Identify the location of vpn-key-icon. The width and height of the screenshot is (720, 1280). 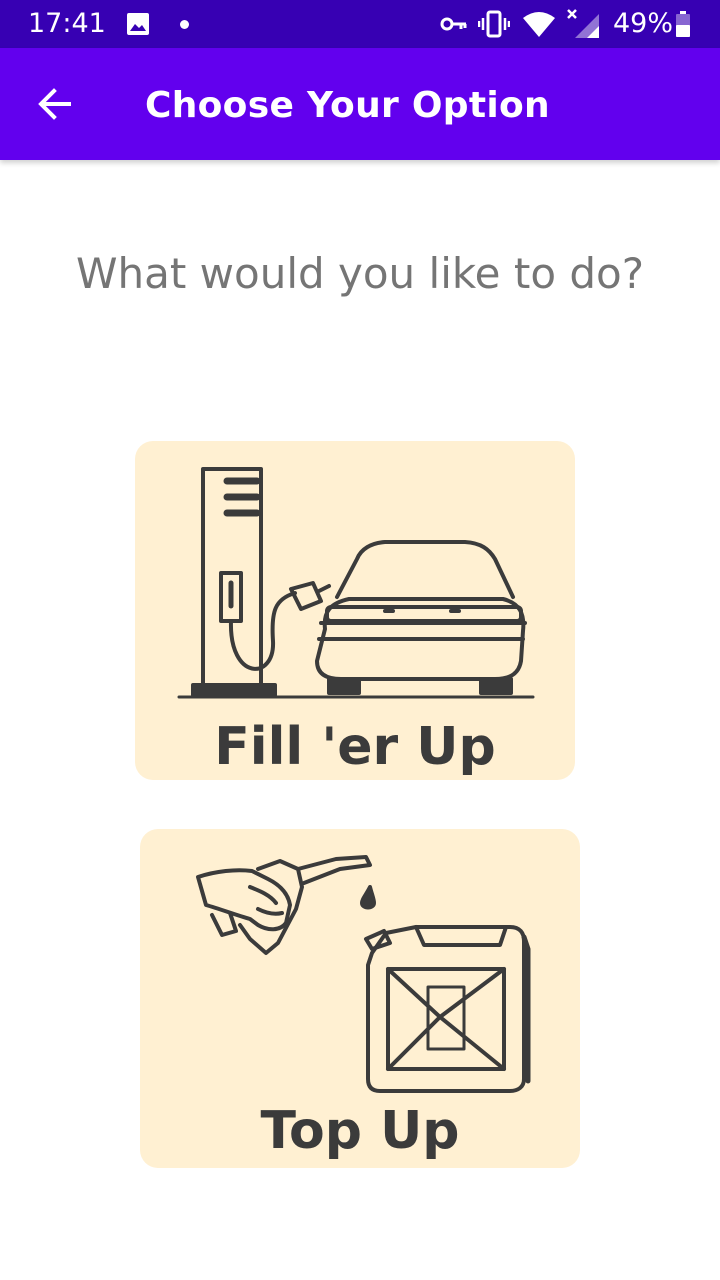
(453, 24).